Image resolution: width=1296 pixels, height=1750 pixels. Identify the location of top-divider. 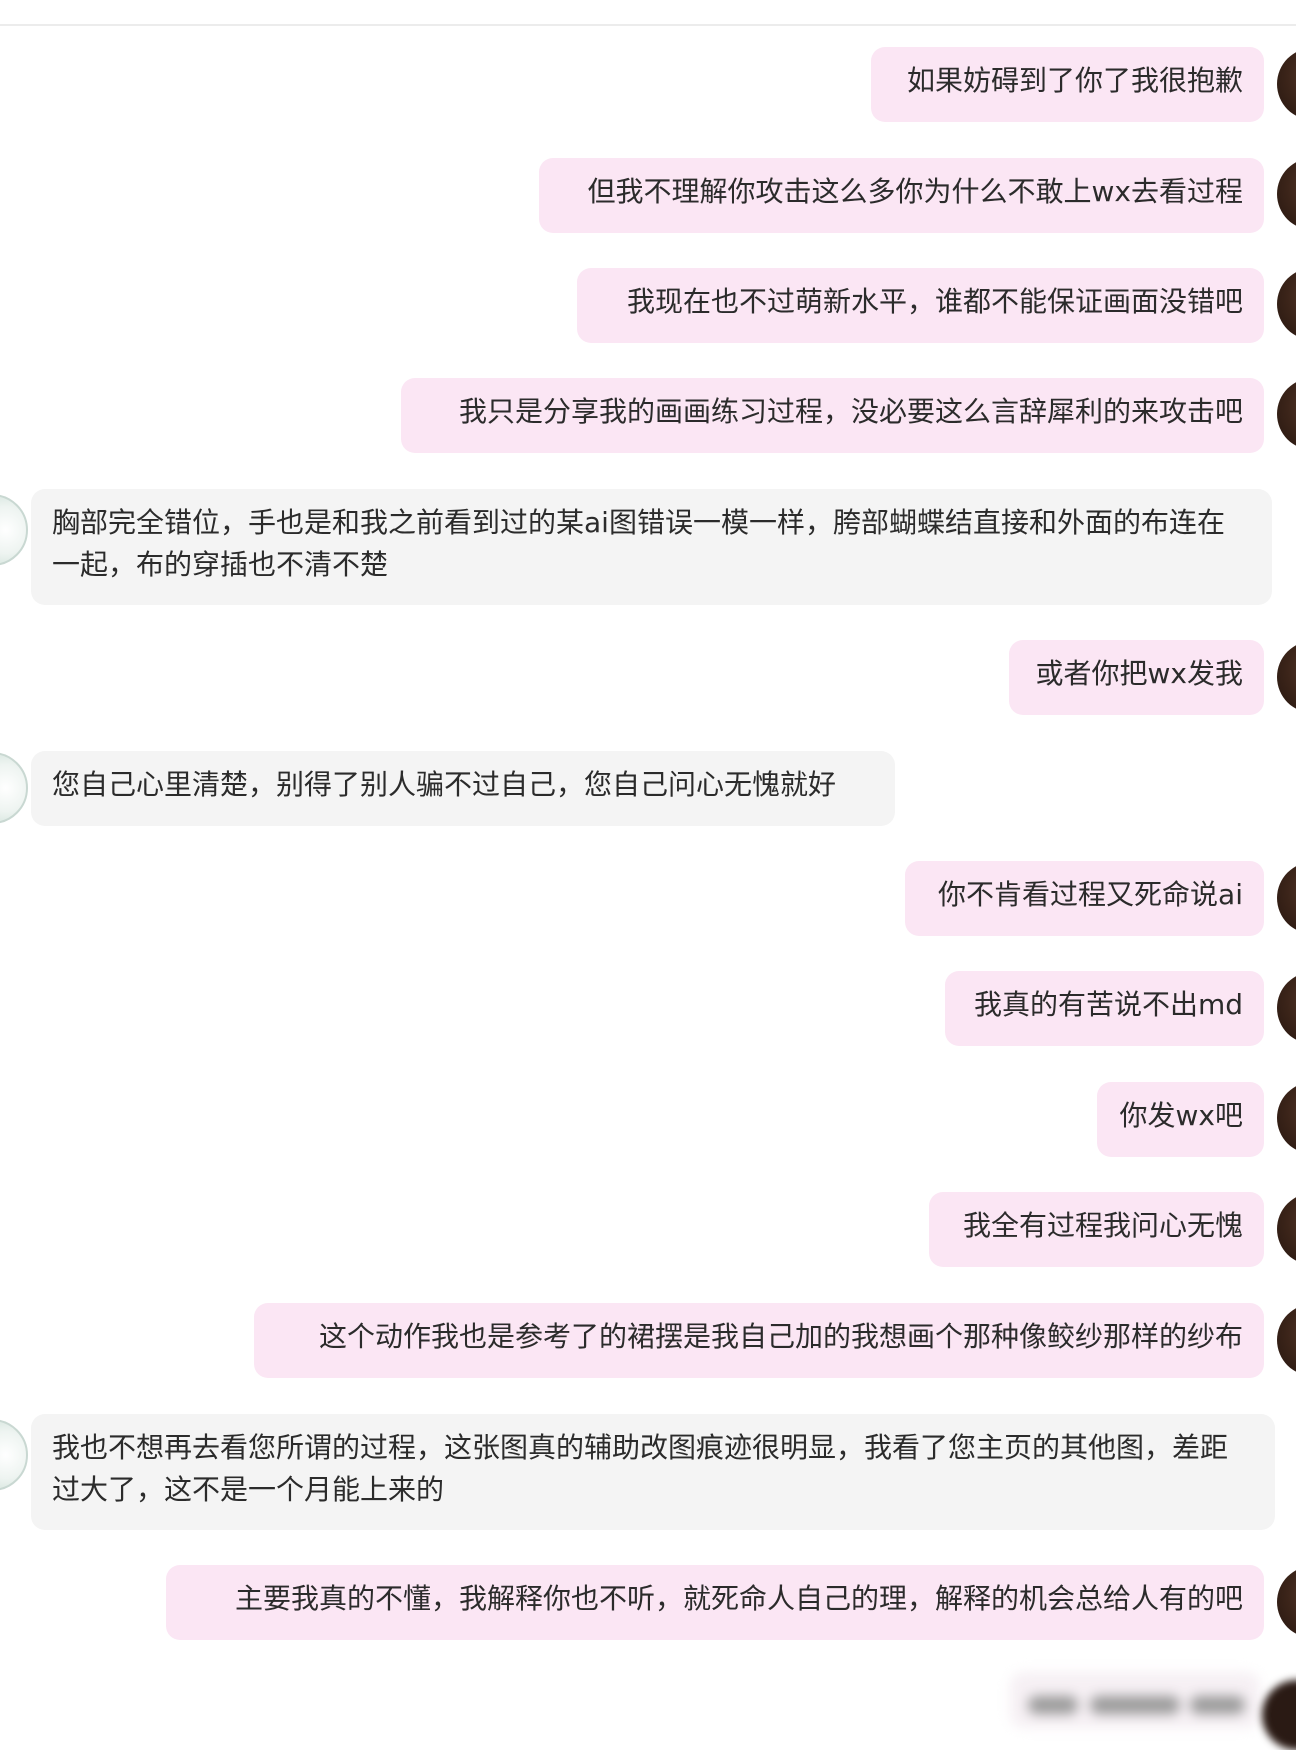
(648, 13).